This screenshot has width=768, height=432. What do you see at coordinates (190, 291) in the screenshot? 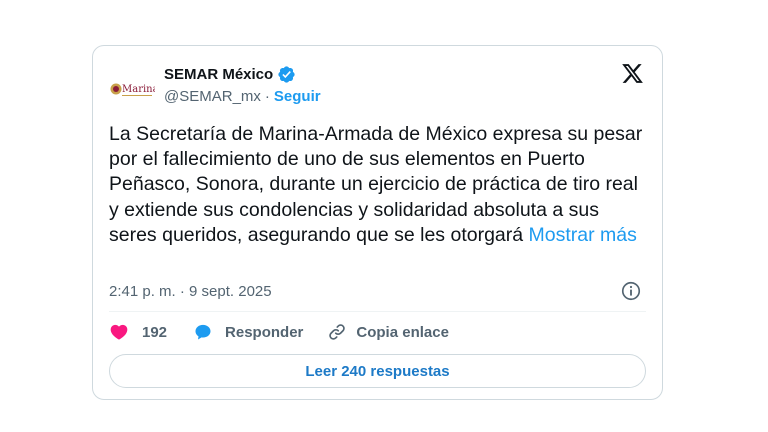
I see `tweet-timestamp: 2:41 p. m. · 9 sept. 2025` at bounding box center [190, 291].